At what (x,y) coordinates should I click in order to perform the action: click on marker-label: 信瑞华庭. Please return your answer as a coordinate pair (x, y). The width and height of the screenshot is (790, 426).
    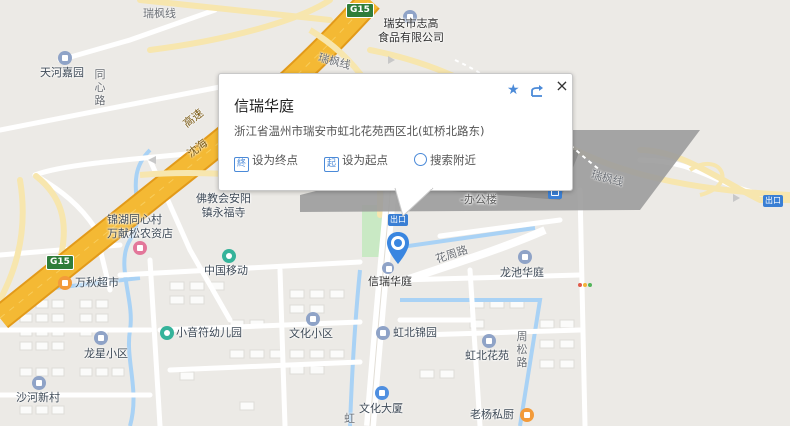
    Looking at the image, I should click on (390, 282).